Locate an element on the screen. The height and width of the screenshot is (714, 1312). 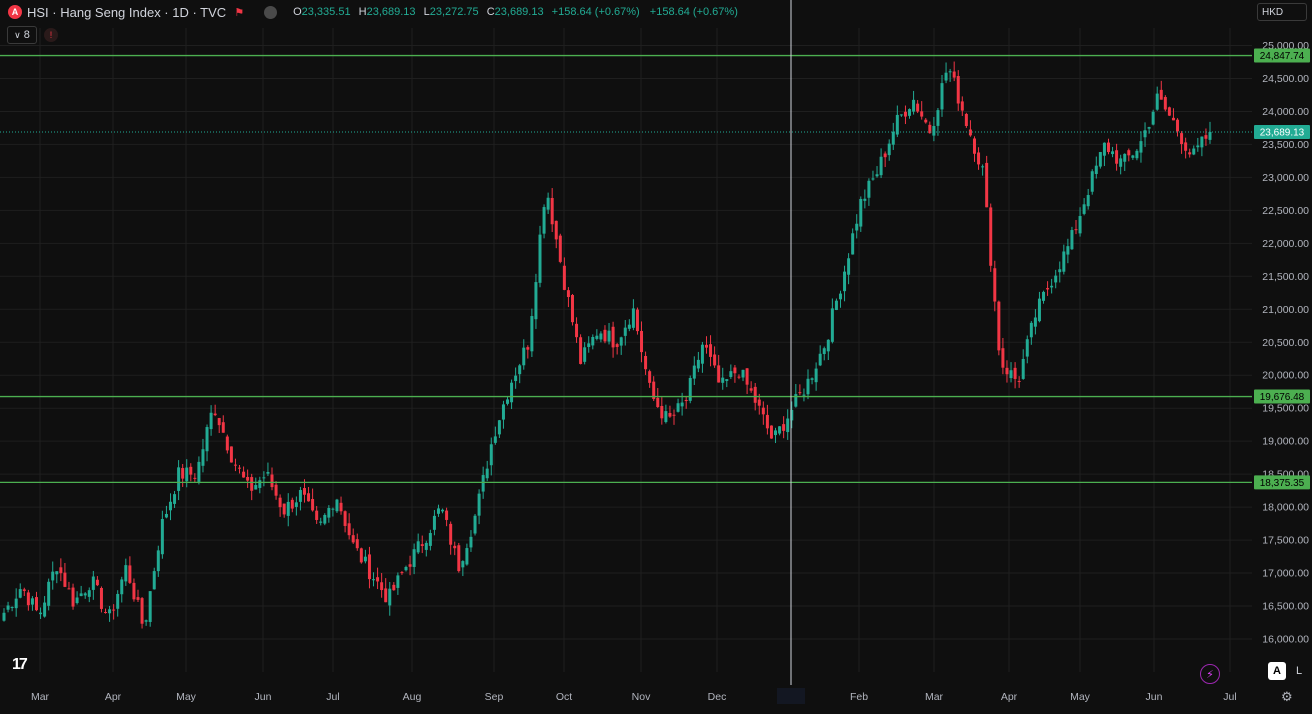
y-axis-tick-label: 21,000.00 is located at coordinates (1285, 310).